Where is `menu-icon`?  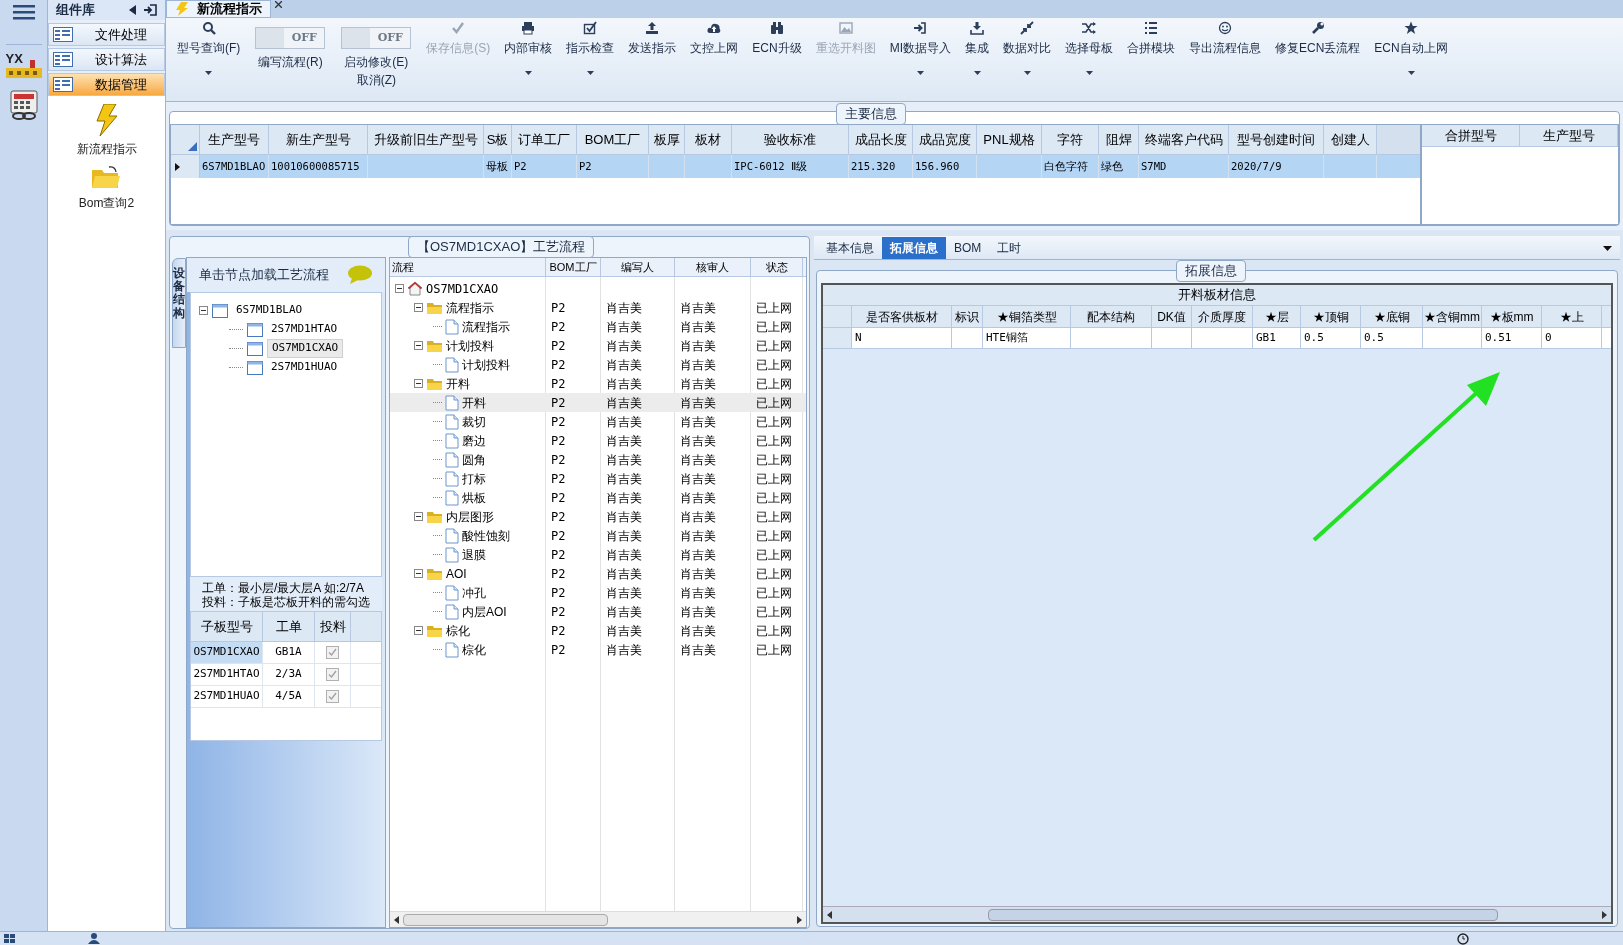
menu-icon is located at coordinates (23, 12).